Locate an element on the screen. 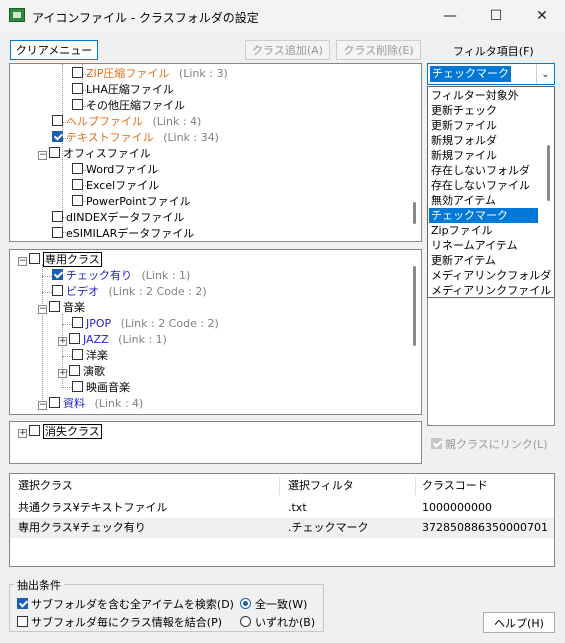  tree-item-video: ビデオ (Link : 2 Code : 2) is located at coordinates (129, 292).